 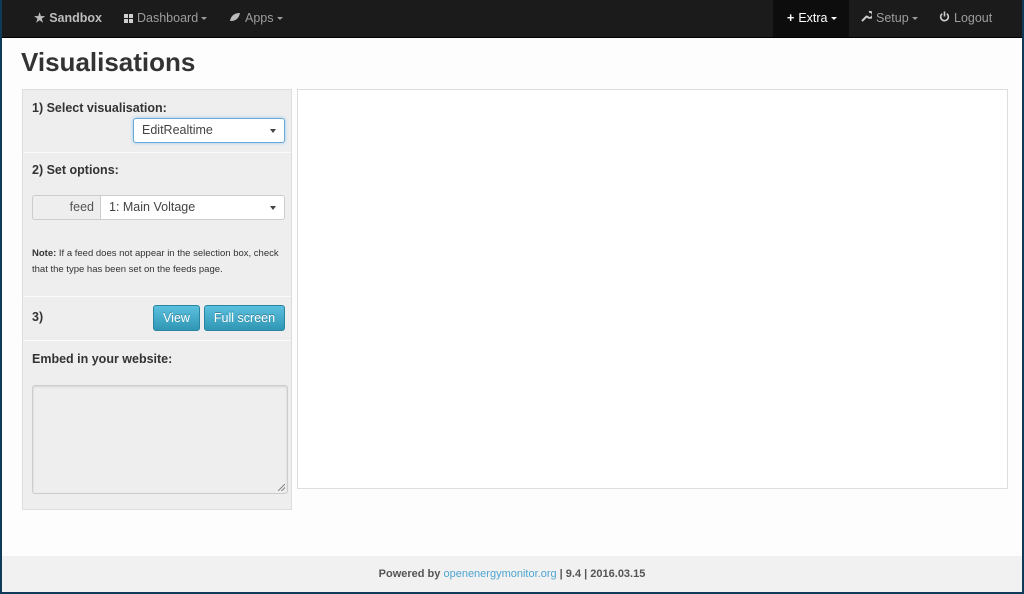 I want to click on visualisation-select-value: EditRealtime, so click(x=177, y=130).